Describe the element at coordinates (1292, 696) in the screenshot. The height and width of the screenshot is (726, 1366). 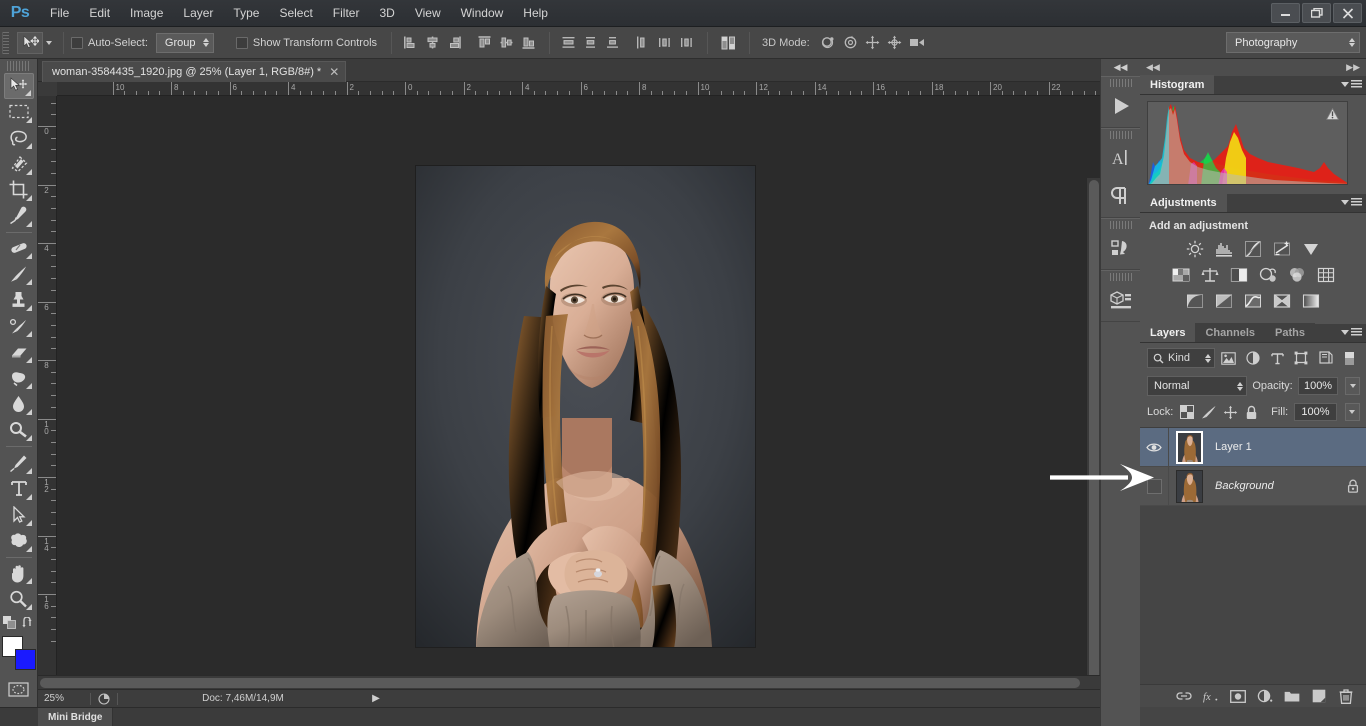
I see `new-group-button` at that location.